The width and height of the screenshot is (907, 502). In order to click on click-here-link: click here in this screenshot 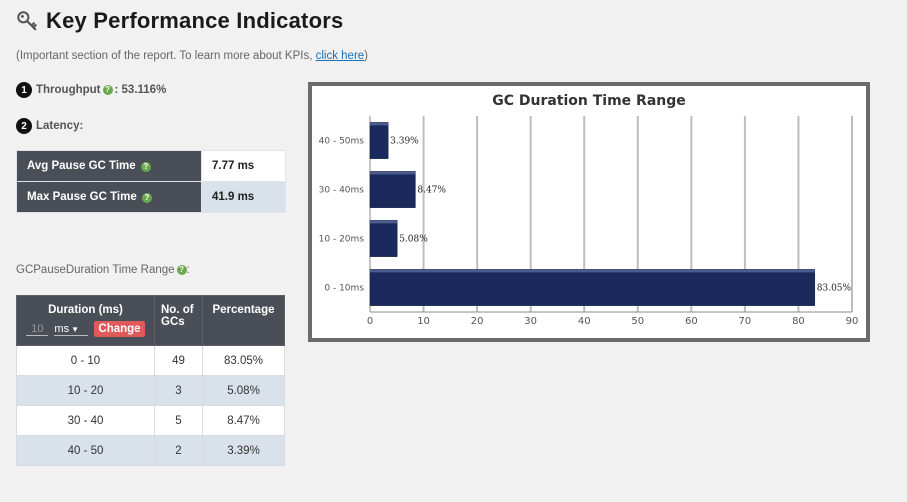, I will do `click(340, 56)`.